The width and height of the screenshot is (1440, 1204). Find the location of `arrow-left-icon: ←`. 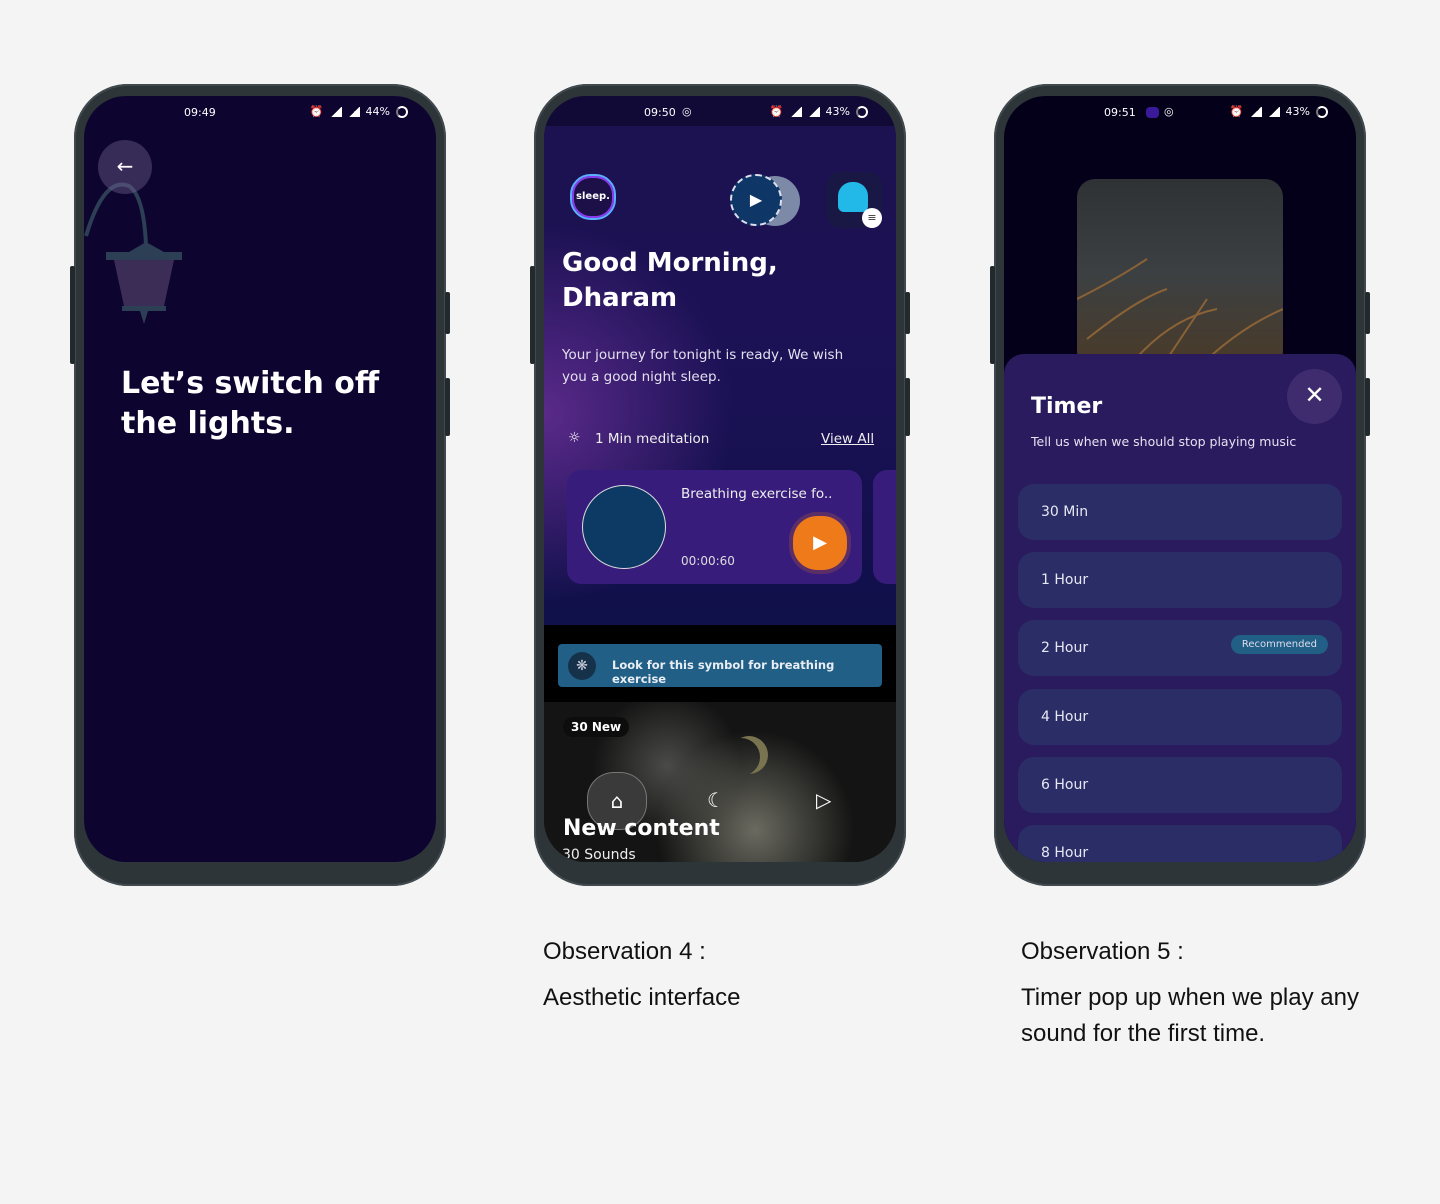

arrow-left-icon: ← is located at coordinates (125, 166).